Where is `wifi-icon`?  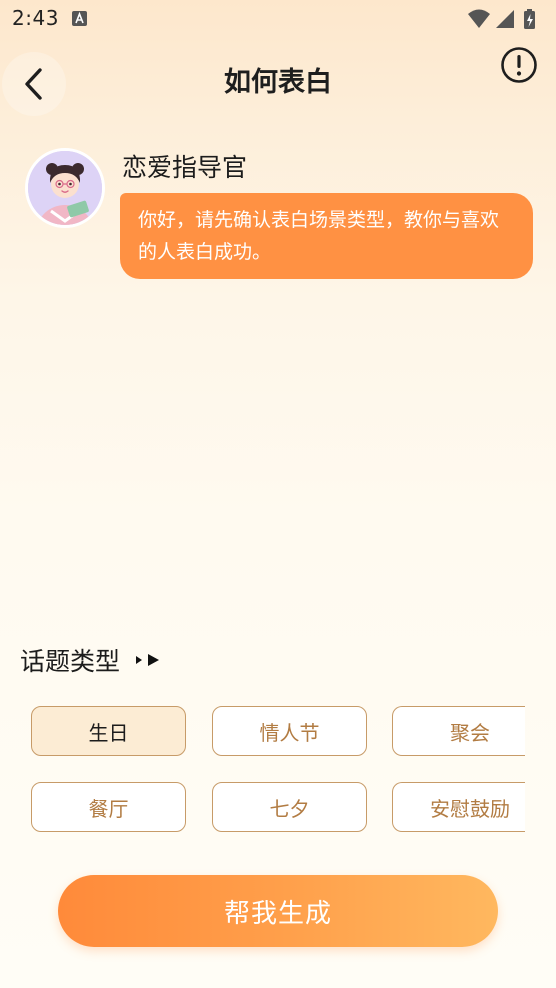 wifi-icon is located at coordinates (479, 18).